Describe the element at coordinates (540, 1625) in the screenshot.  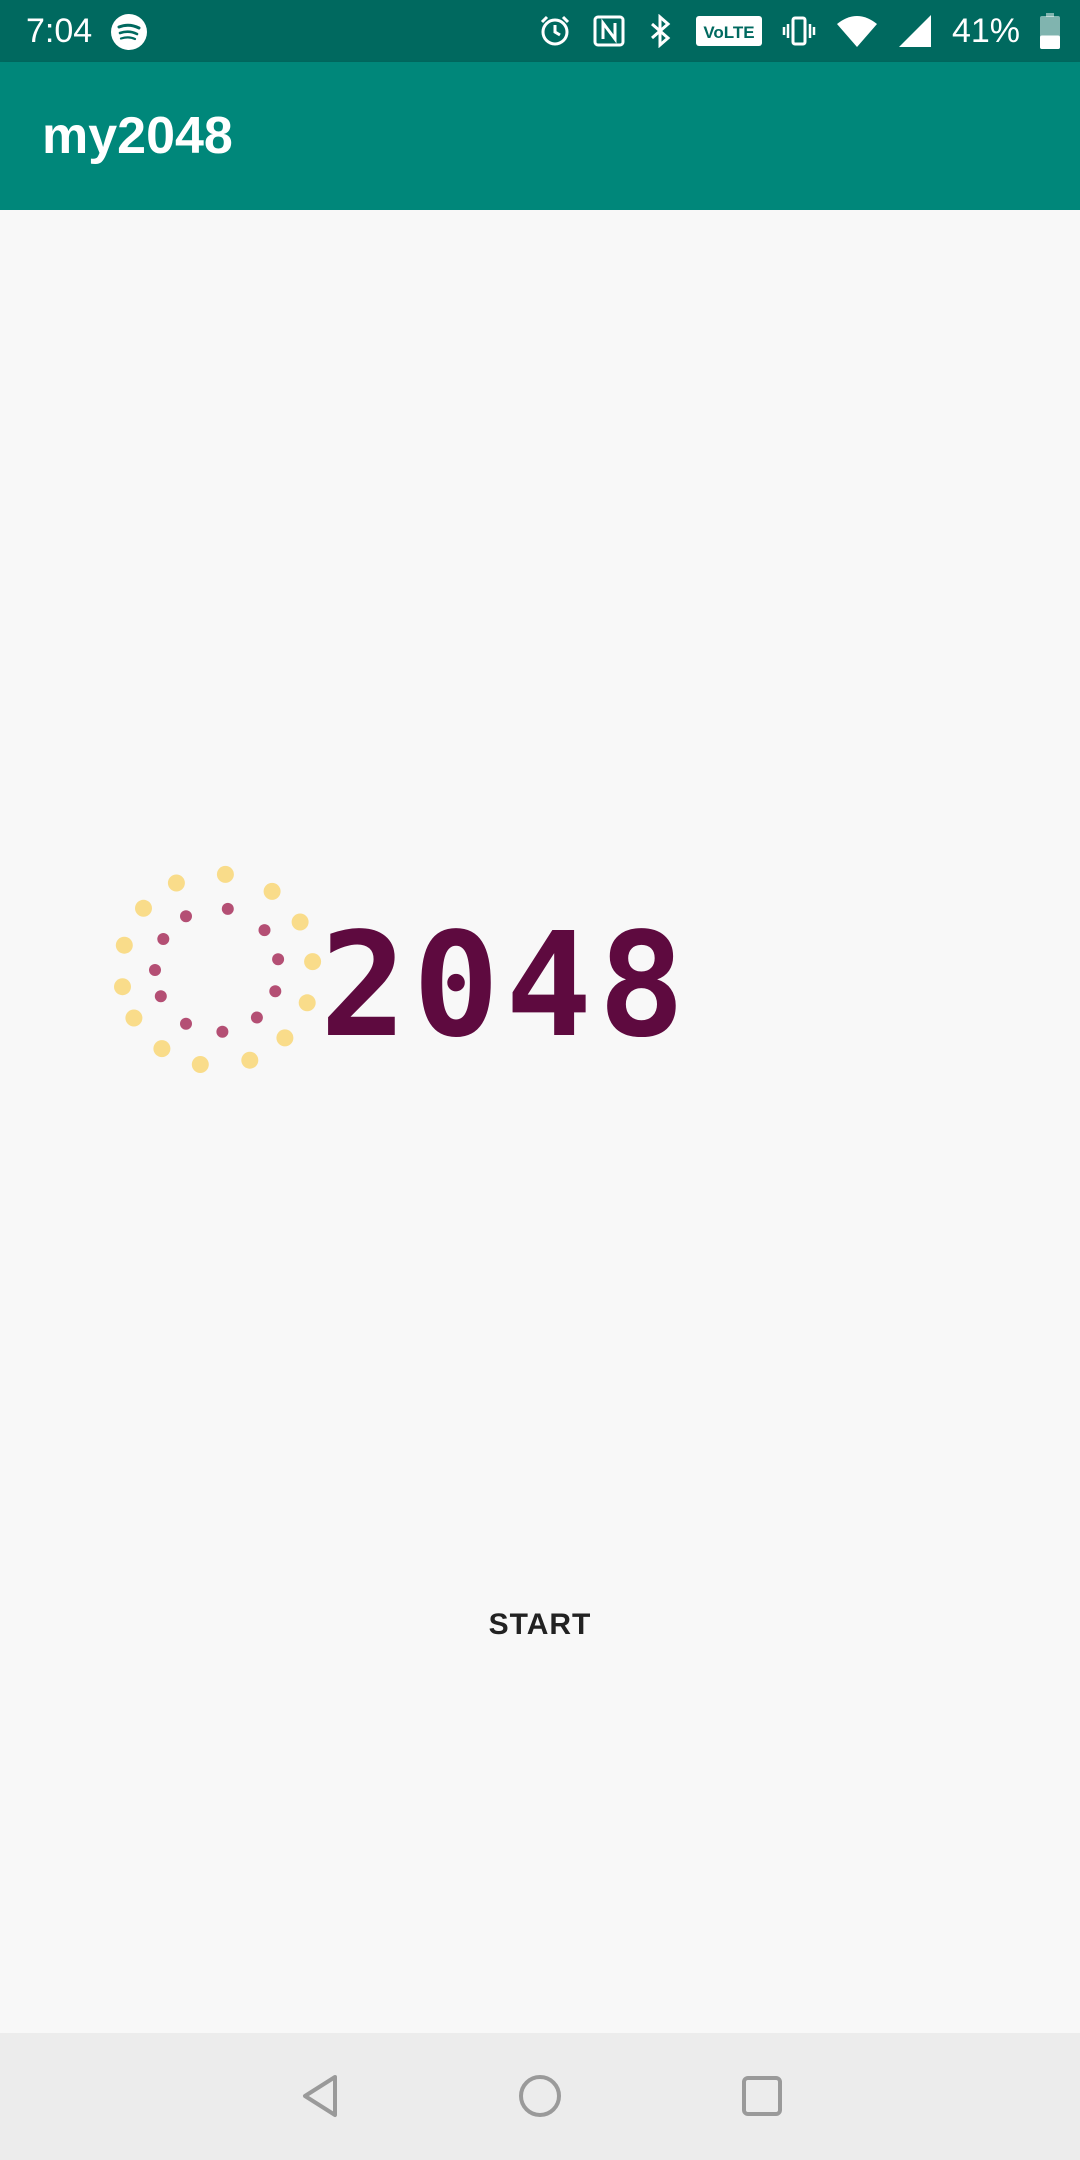
I see `start-button: START` at that location.